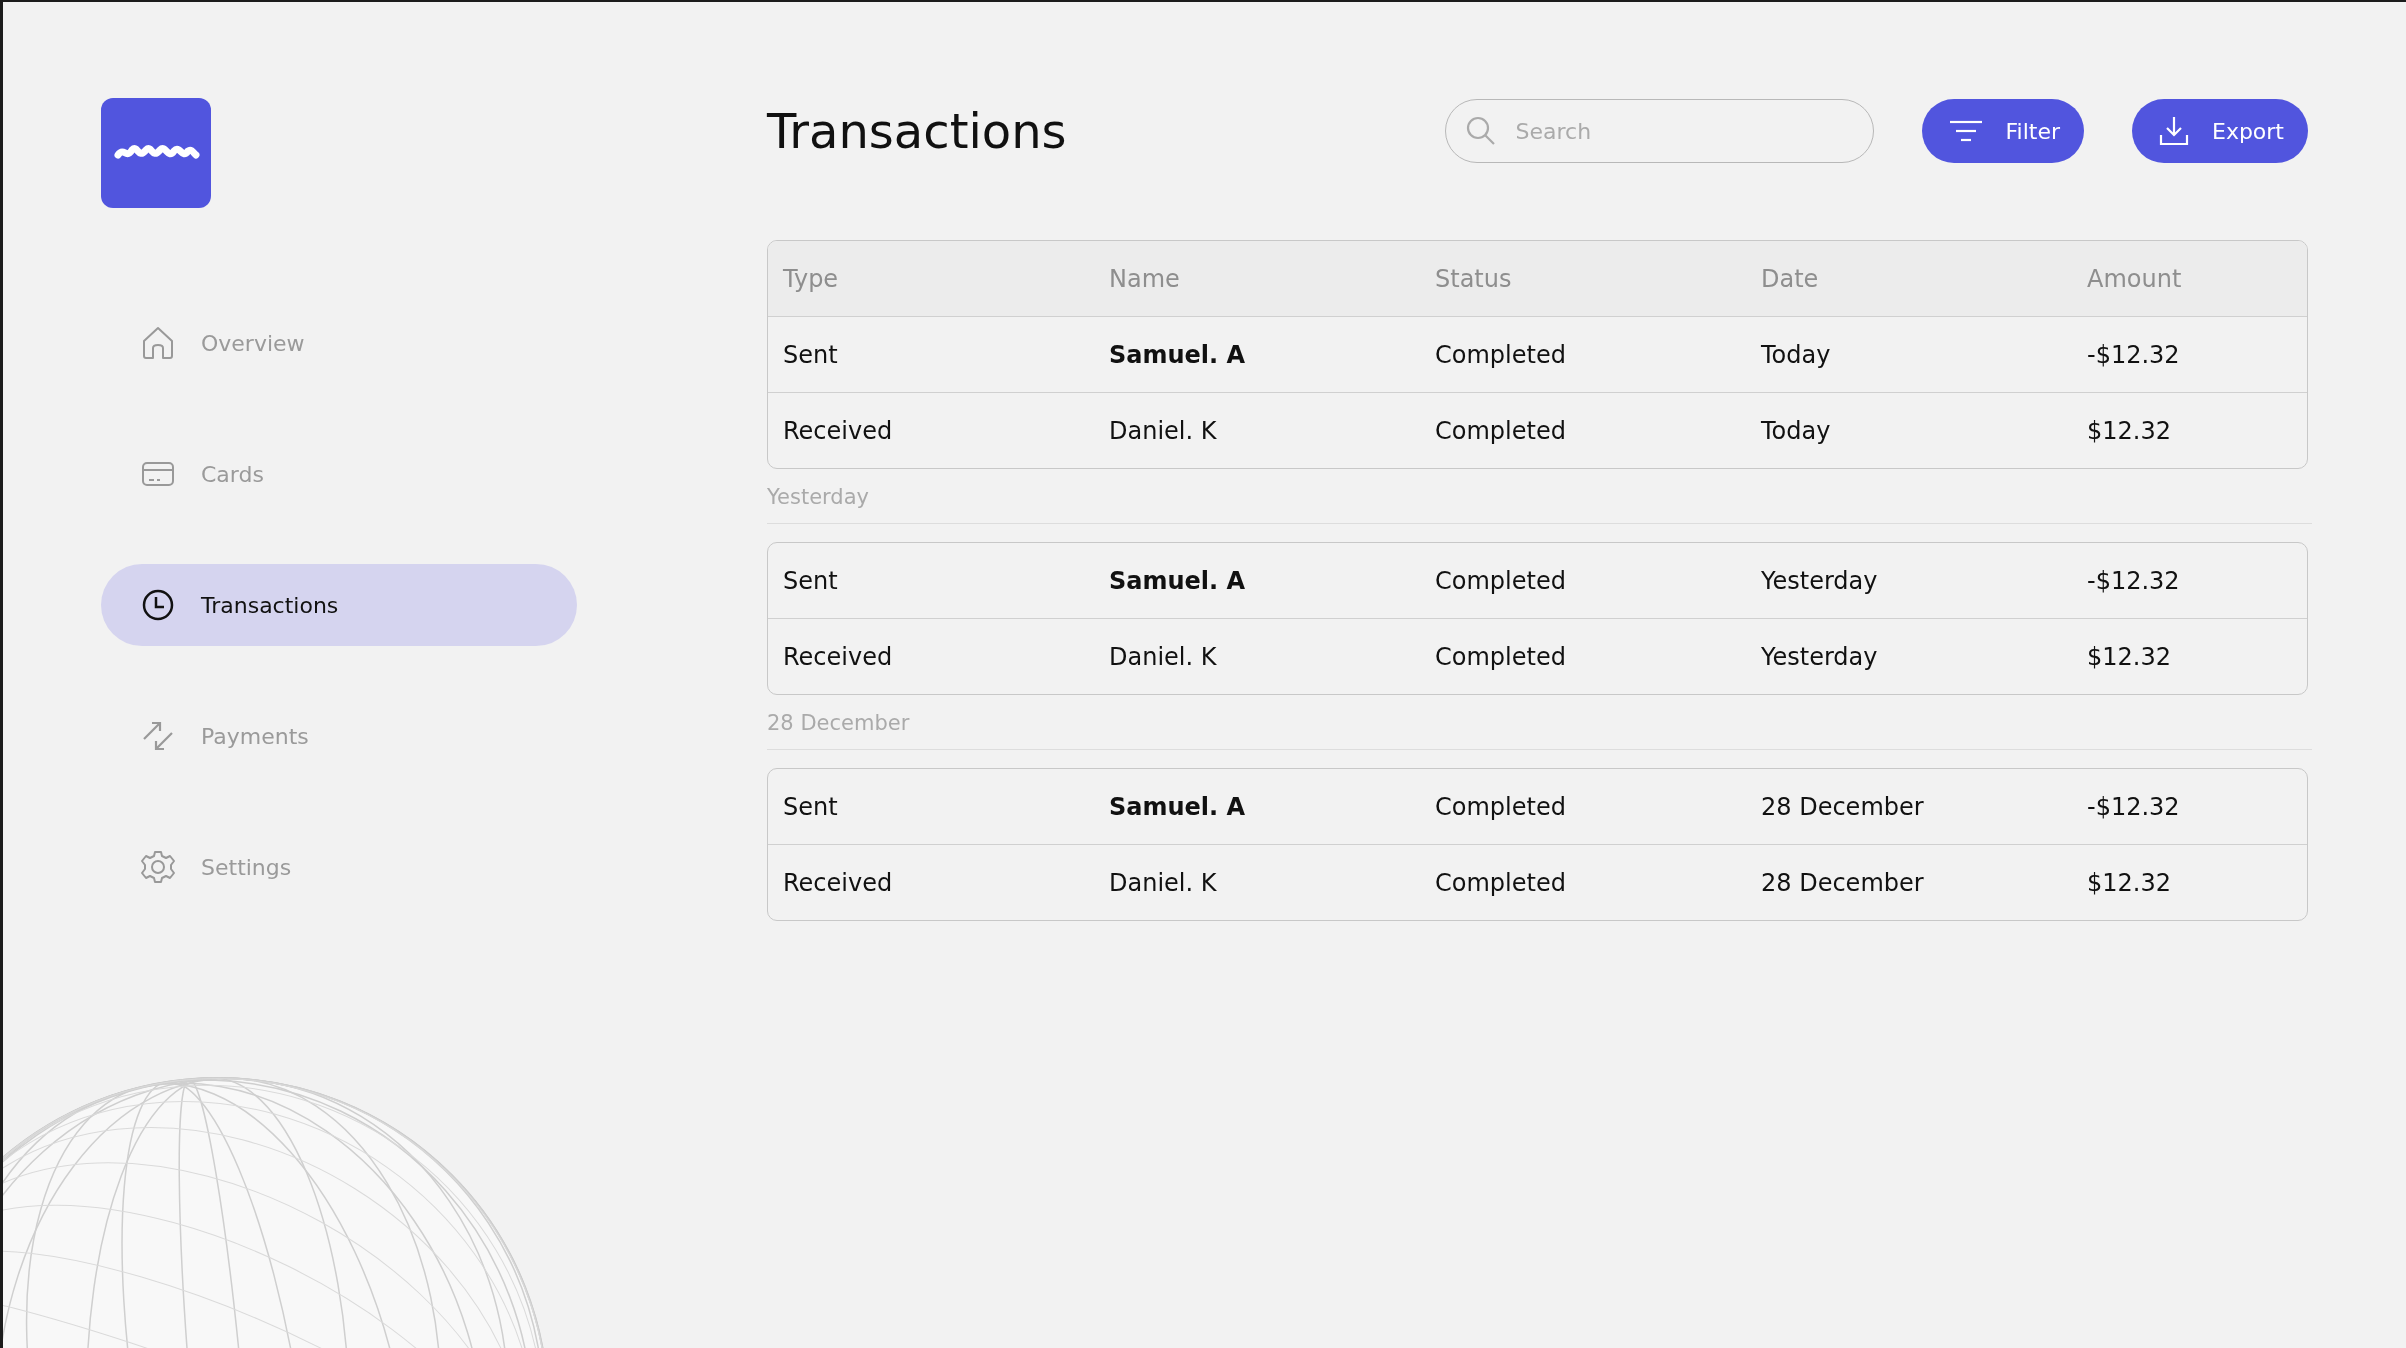 The image size is (2406, 1348). What do you see at coordinates (1473, 278) in the screenshot?
I see `column-header: Status` at bounding box center [1473, 278].